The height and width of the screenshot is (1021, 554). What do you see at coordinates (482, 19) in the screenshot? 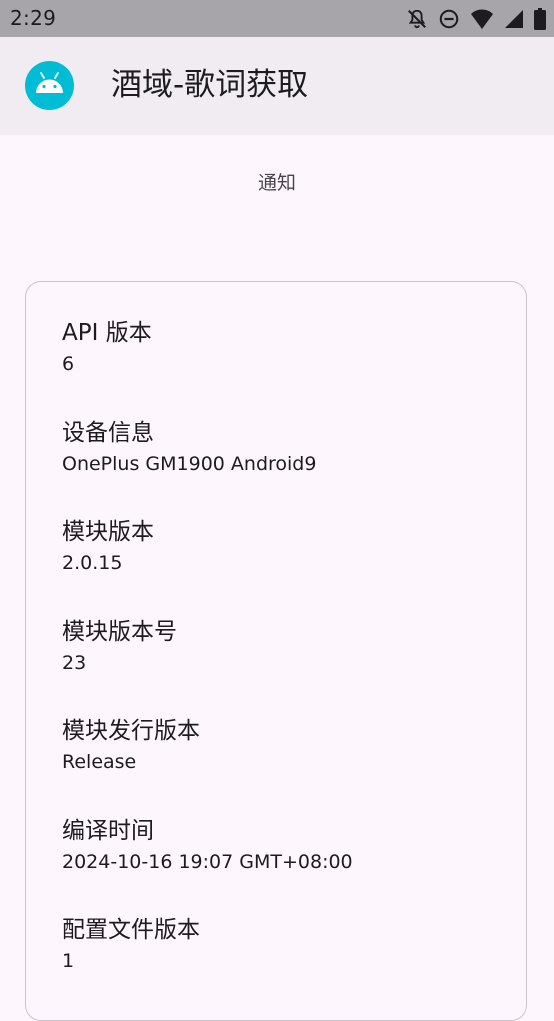
I see `wifi-icon` at bounding box center [482, 19].